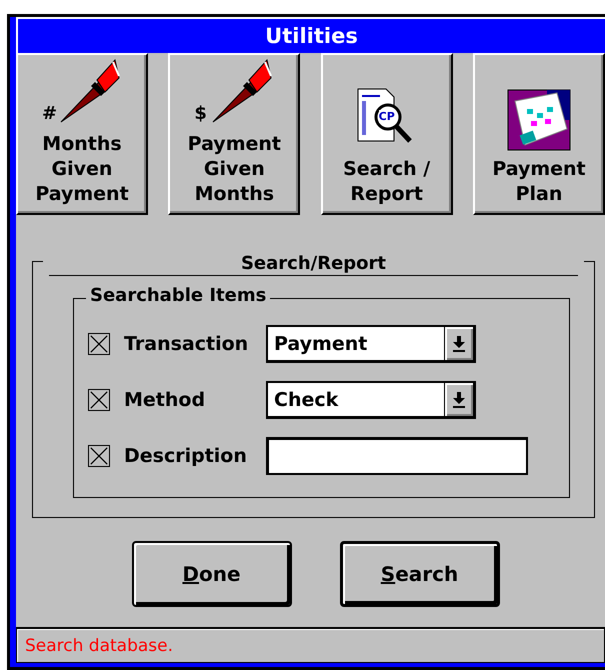 This screenshot has height=670, width=605. I want to click on panel-title: Search/Report, so click(313, 264).